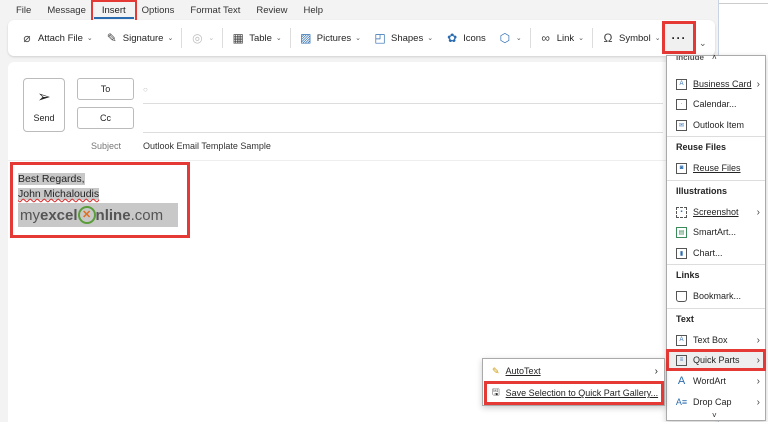  Describe the element at coordinates (260, 38) in the screenshot. I see `table-label: Table` at that location.